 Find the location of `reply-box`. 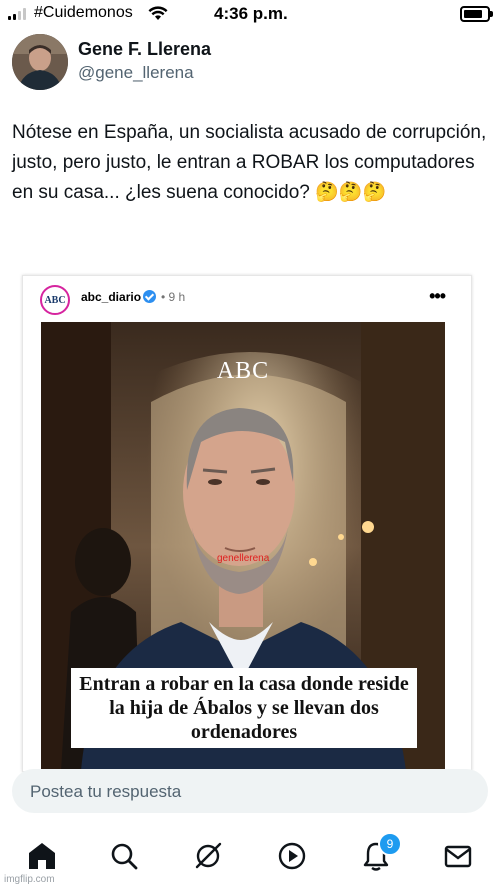

reply-box is located at coordinates (250, 792).